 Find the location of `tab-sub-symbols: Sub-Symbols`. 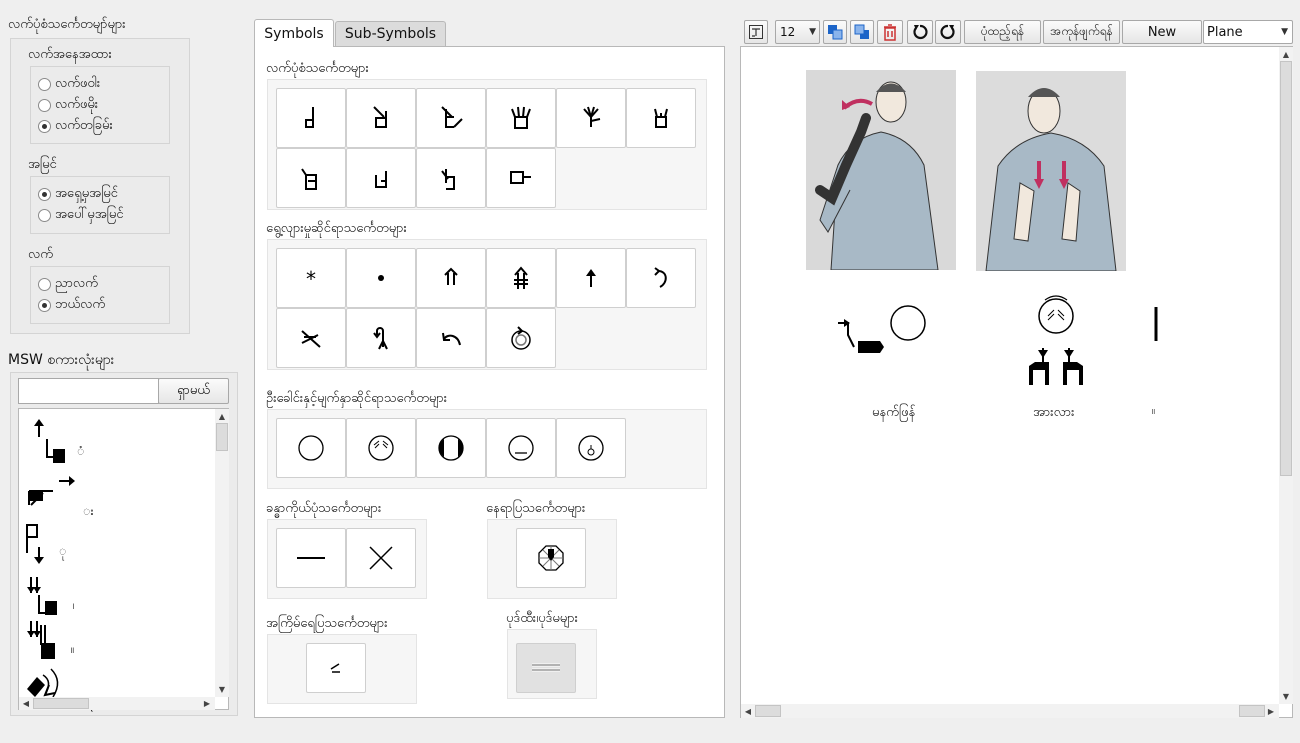

tab-sub-symbols: Sub-Symbols is located at coordinates (390, 33).